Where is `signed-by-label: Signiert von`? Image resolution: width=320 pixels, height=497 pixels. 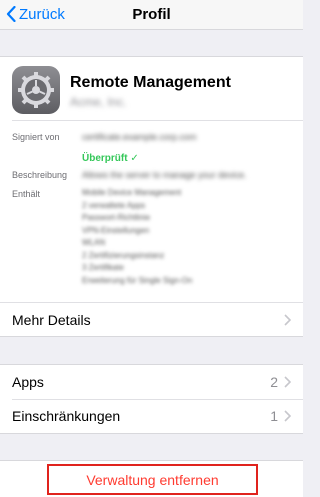
signed-by-label: Signiert von is located at coordinates (36, 137).